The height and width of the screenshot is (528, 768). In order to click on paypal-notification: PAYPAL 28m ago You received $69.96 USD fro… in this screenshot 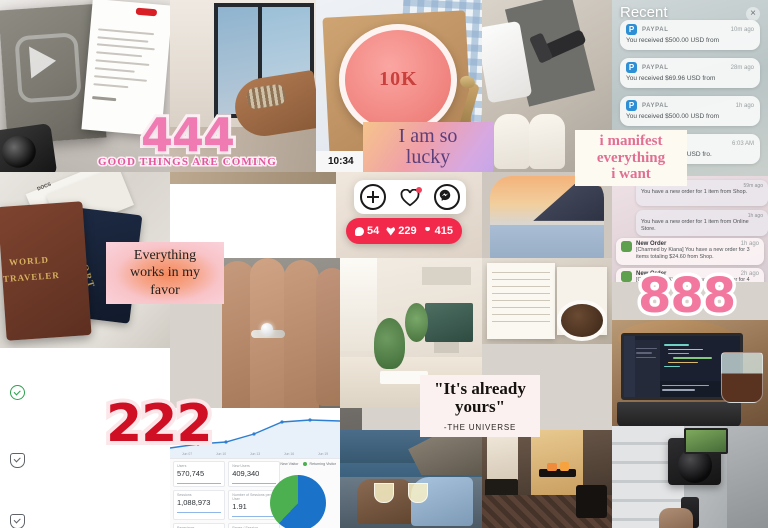, I will do `click(690, 73)`.